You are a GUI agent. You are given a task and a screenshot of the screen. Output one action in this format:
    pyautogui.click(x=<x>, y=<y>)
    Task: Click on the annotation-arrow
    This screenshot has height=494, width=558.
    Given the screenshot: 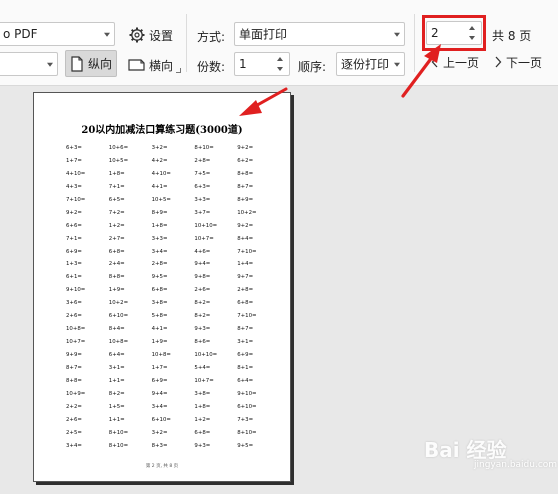 What is the action you would take?
    pyautogui.click(x=263, y=101)
    